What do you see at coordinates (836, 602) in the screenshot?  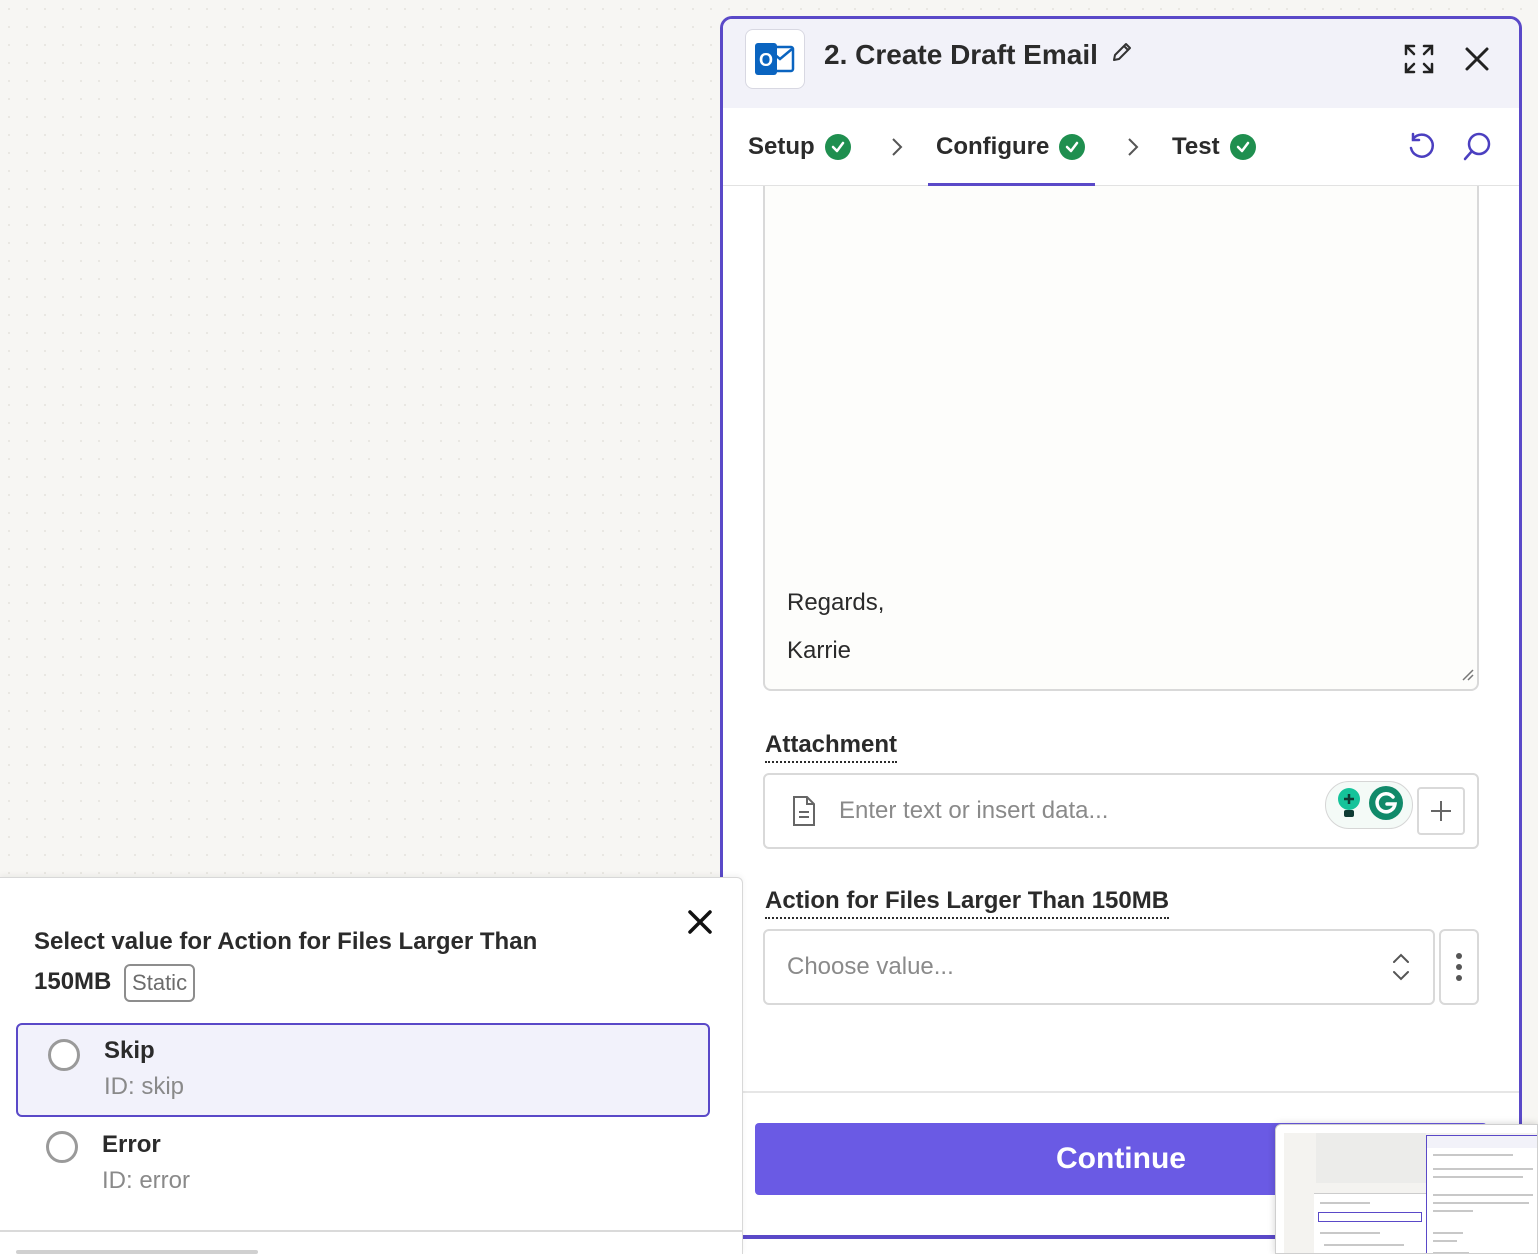 I see `body-line: Regards,` at bounding box center [836, 602].